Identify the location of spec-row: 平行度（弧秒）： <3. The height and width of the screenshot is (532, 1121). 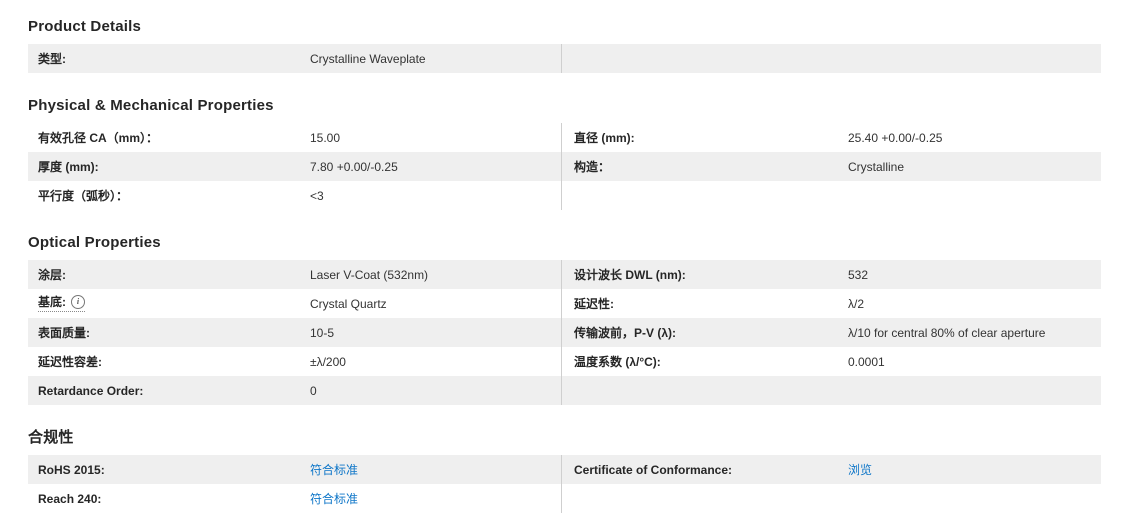
(564, 195).